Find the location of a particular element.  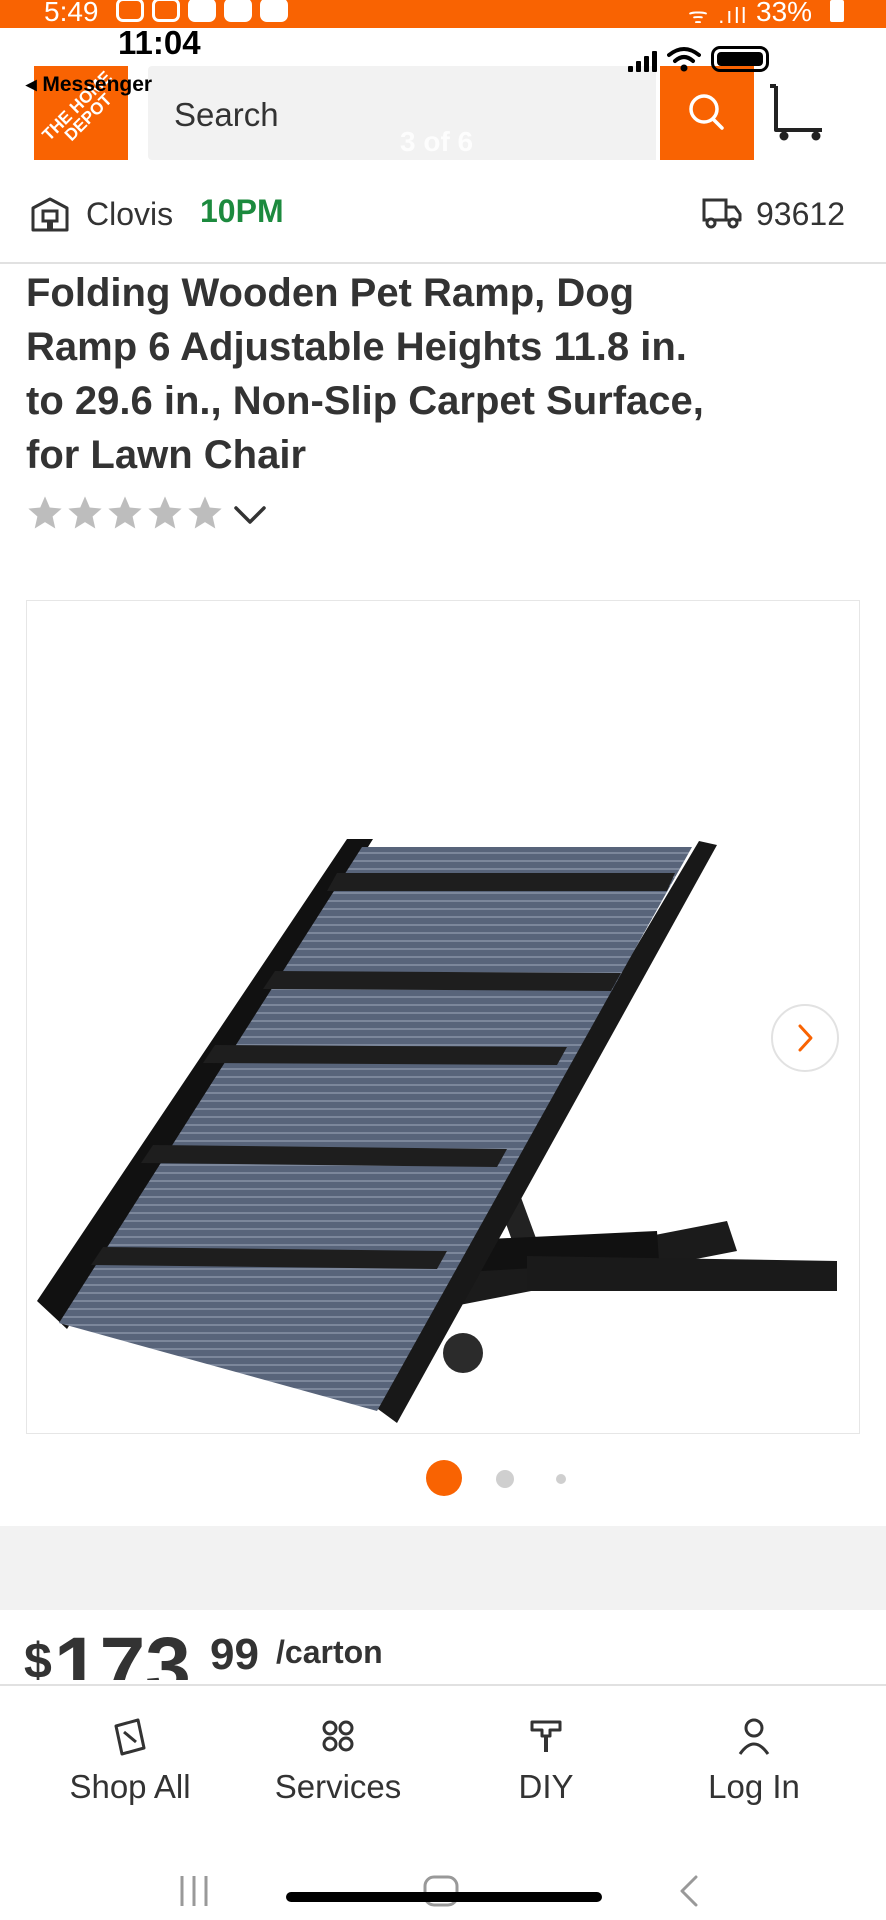

price-symbol: $ is located at coordinates (38, 1656).